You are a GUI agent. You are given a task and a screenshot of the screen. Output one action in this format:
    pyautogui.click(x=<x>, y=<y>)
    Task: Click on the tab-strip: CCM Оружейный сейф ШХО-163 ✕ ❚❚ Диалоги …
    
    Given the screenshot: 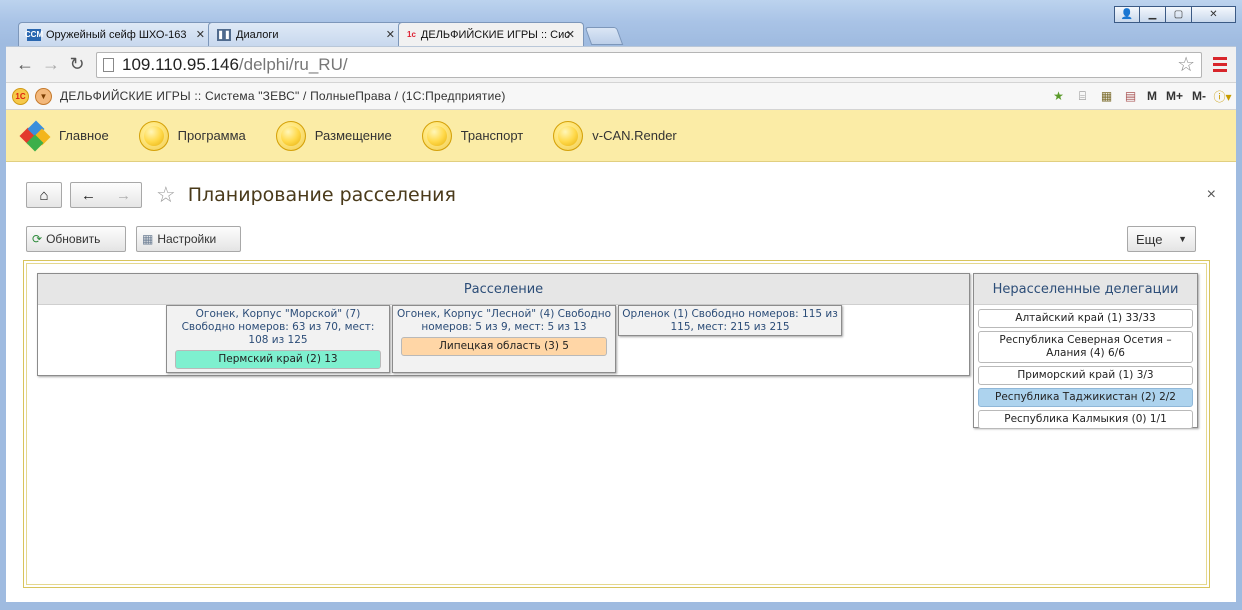 What is the action you would take?
    pyautogui.click(x=321, y=34)
    